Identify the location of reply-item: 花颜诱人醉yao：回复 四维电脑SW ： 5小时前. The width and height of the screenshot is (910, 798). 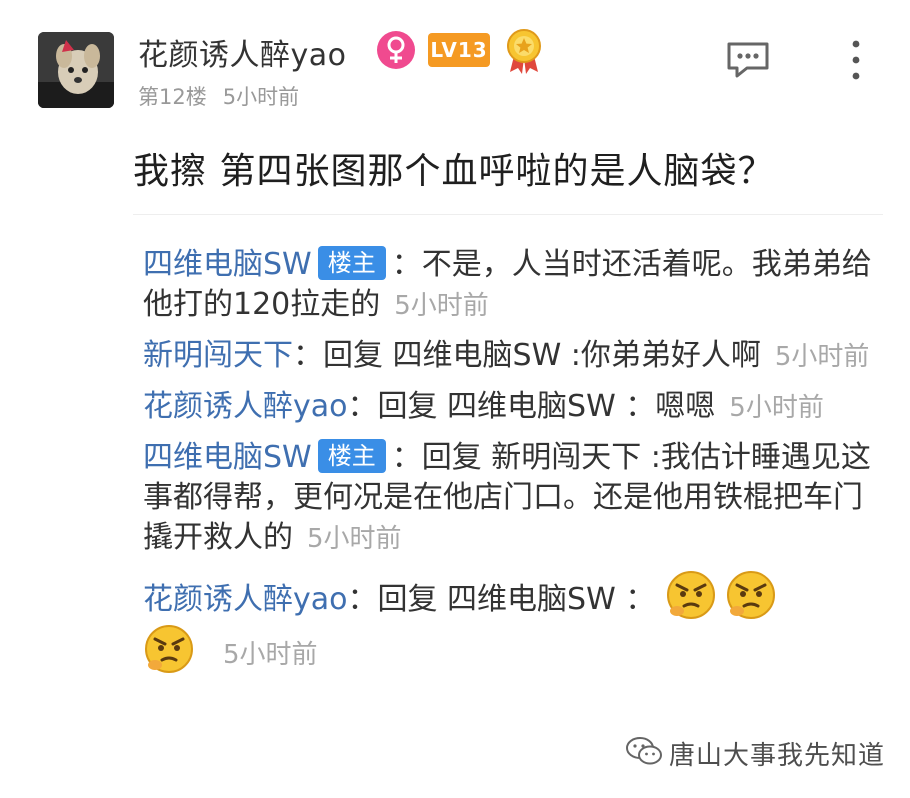
(514, 622).